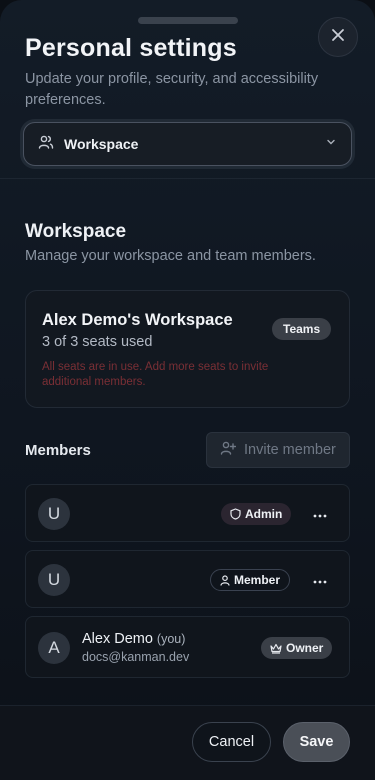 This screenshot has width=375, height=780. Describe the element at coordinates (257, 580) in the screenshot. I see `role-label: Member` at that location.